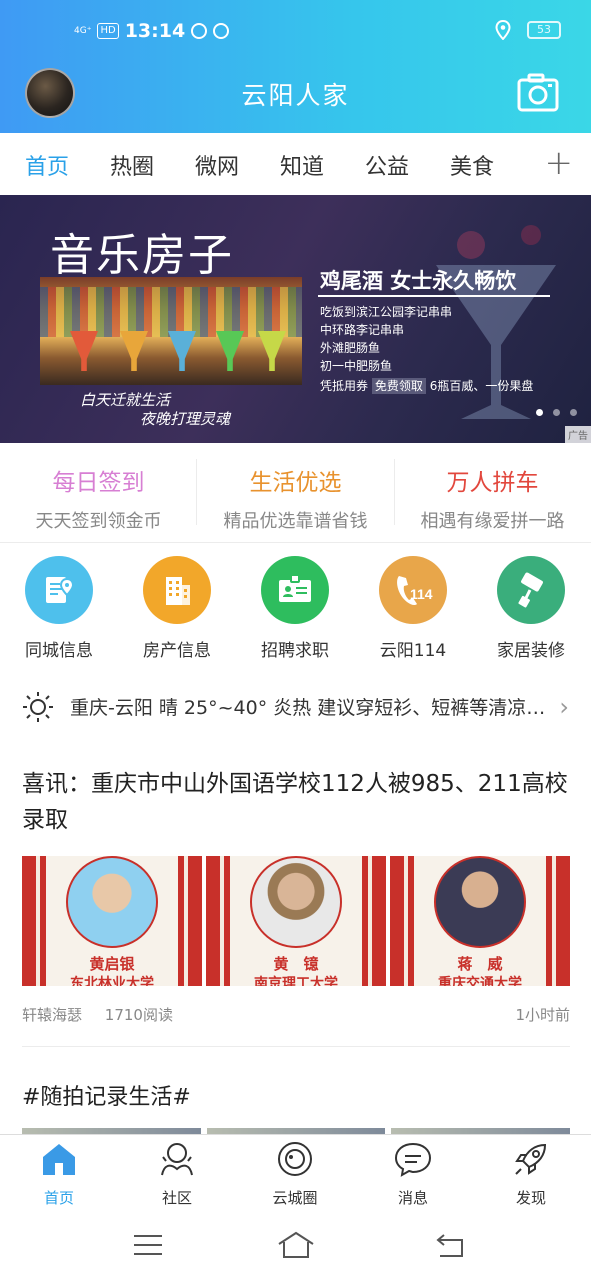 The image size is (591, 1280). I want to click on service-city-info: 同城信息, so click(59, 608).